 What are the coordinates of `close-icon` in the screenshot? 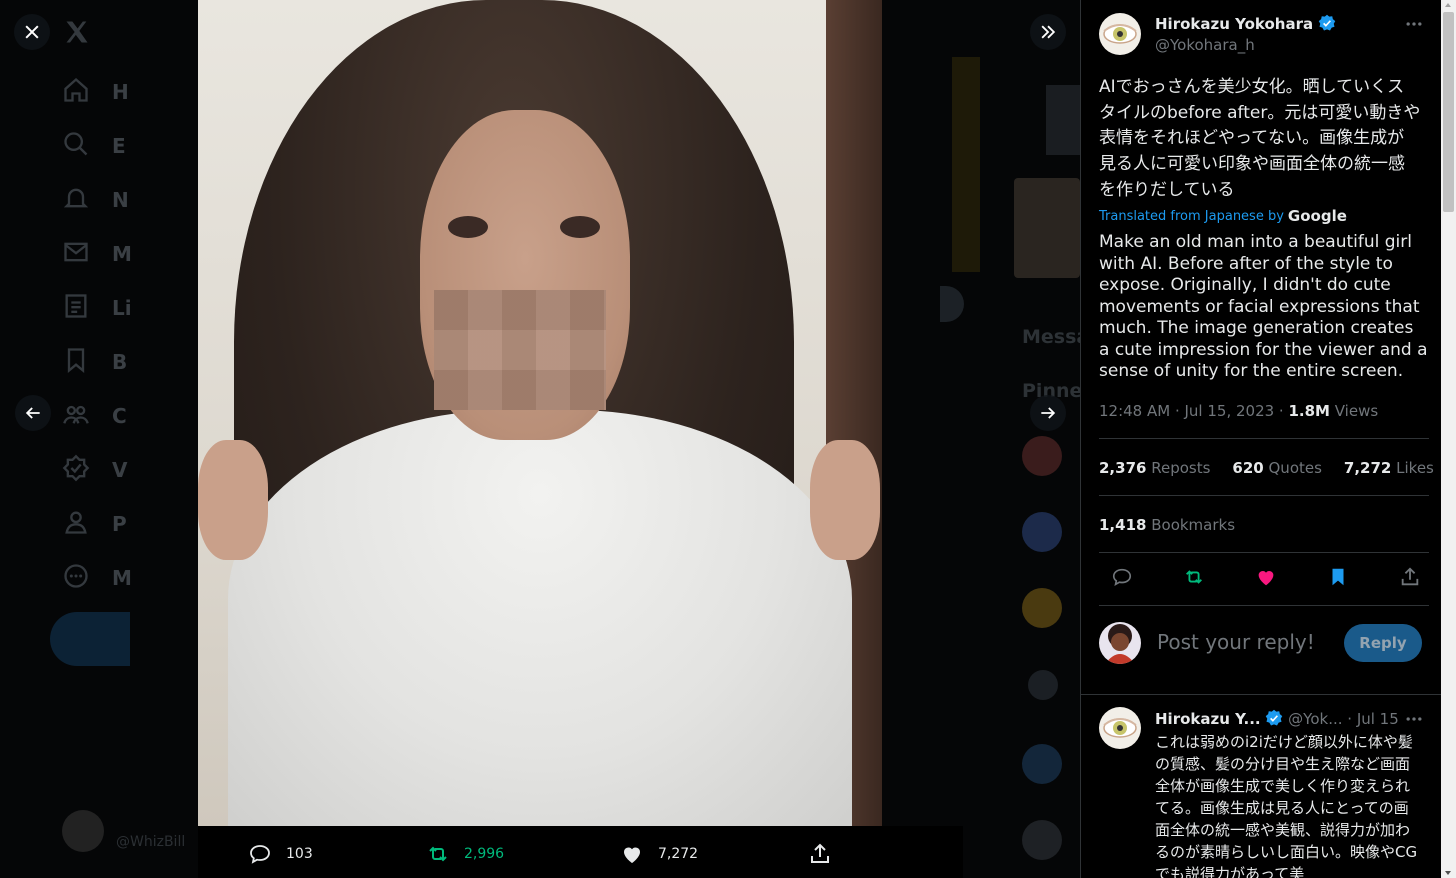 It's located at (32, 32).